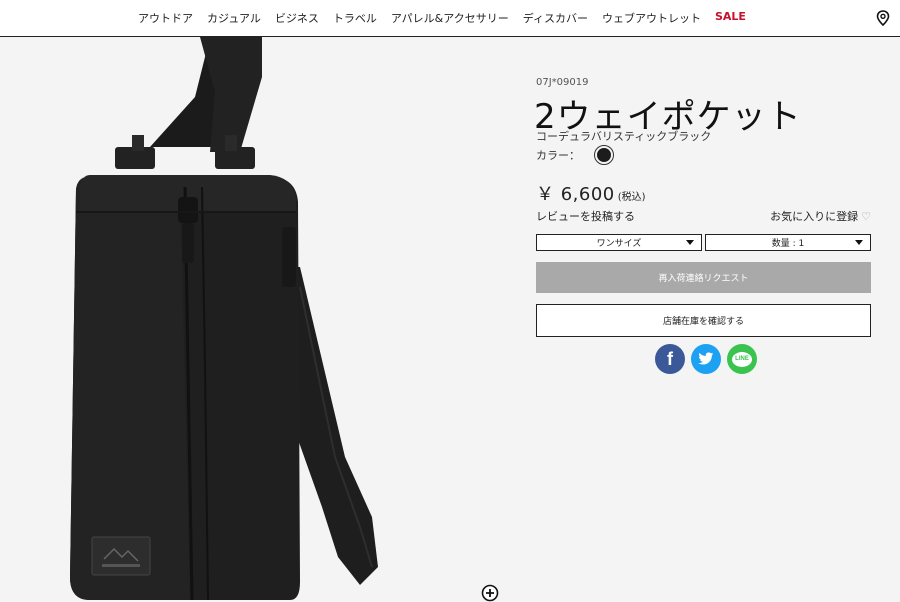  Describe the element at coordinates (558, 155) in the screenshot. I see `color-label: カラー：` at that location.